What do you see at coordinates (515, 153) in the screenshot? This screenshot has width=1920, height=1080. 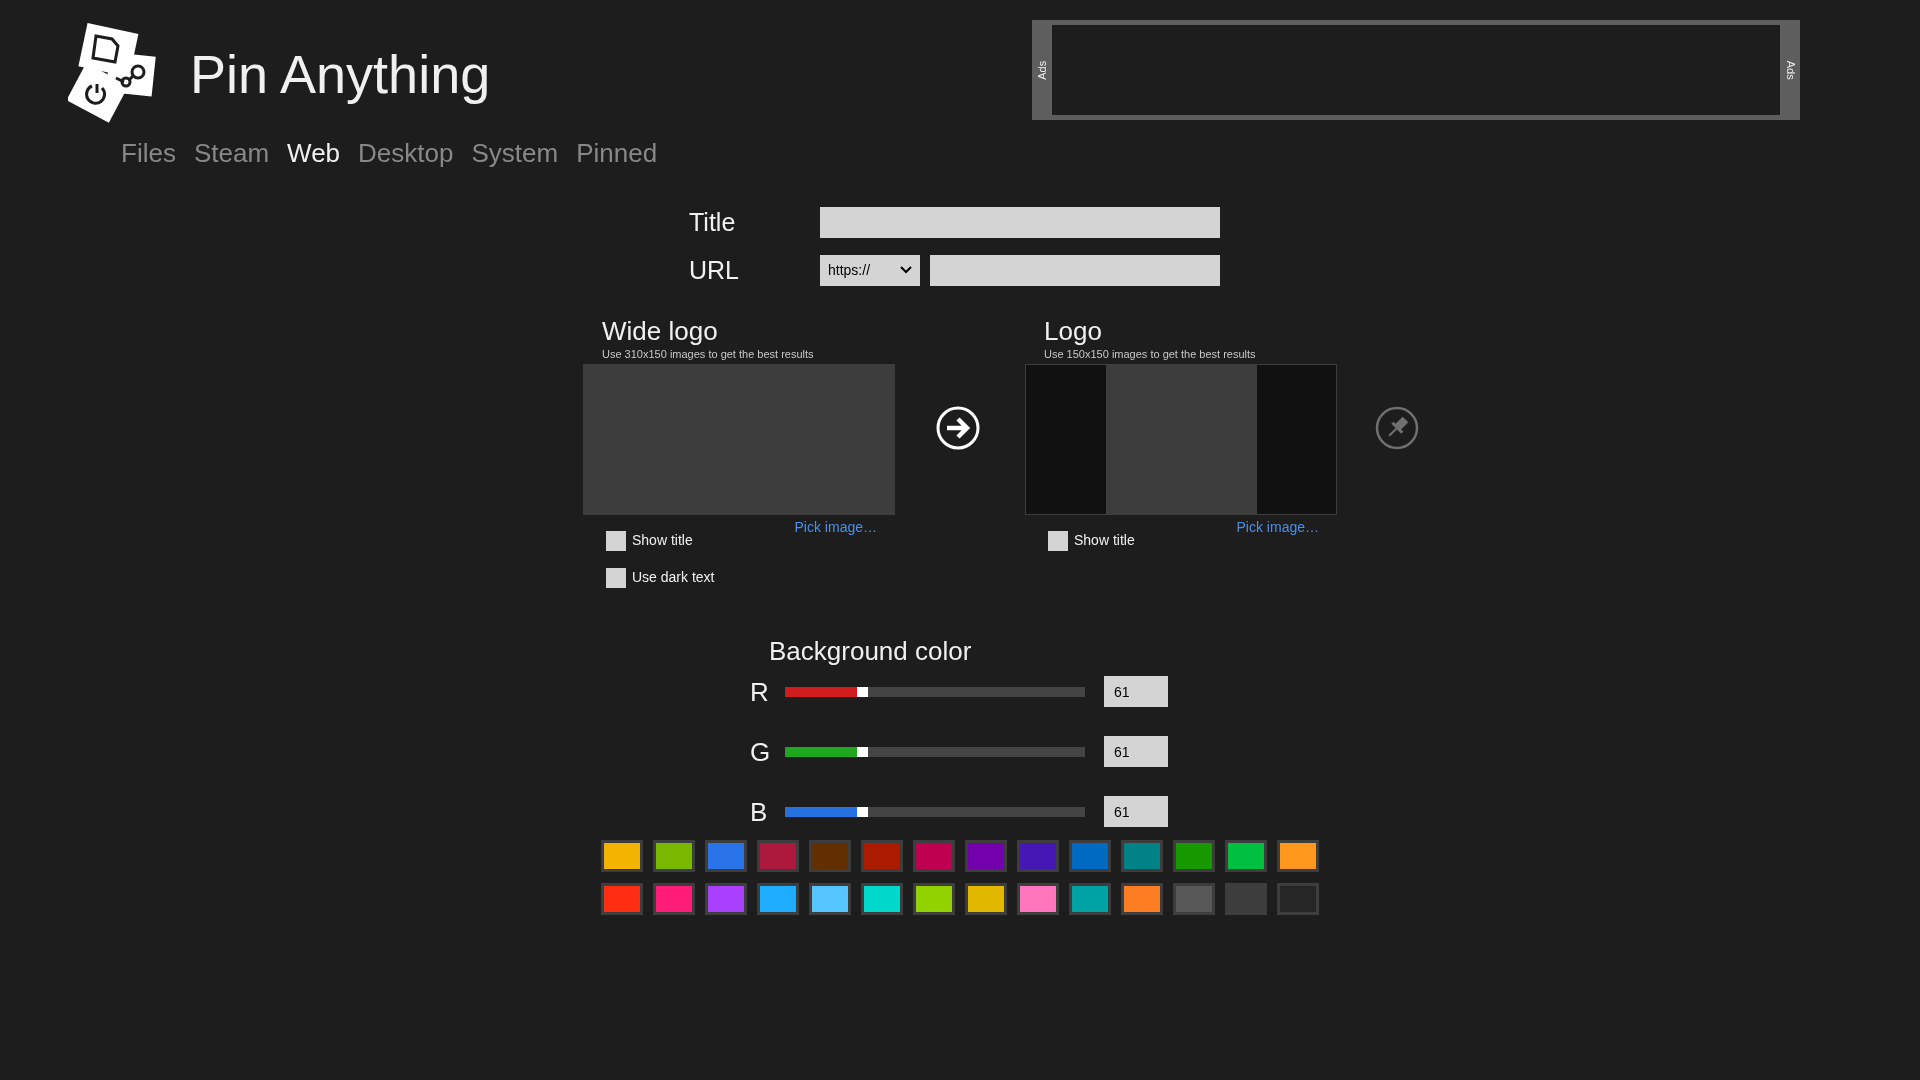 I see `nav-tab: System` at bounding box center [515, 153].